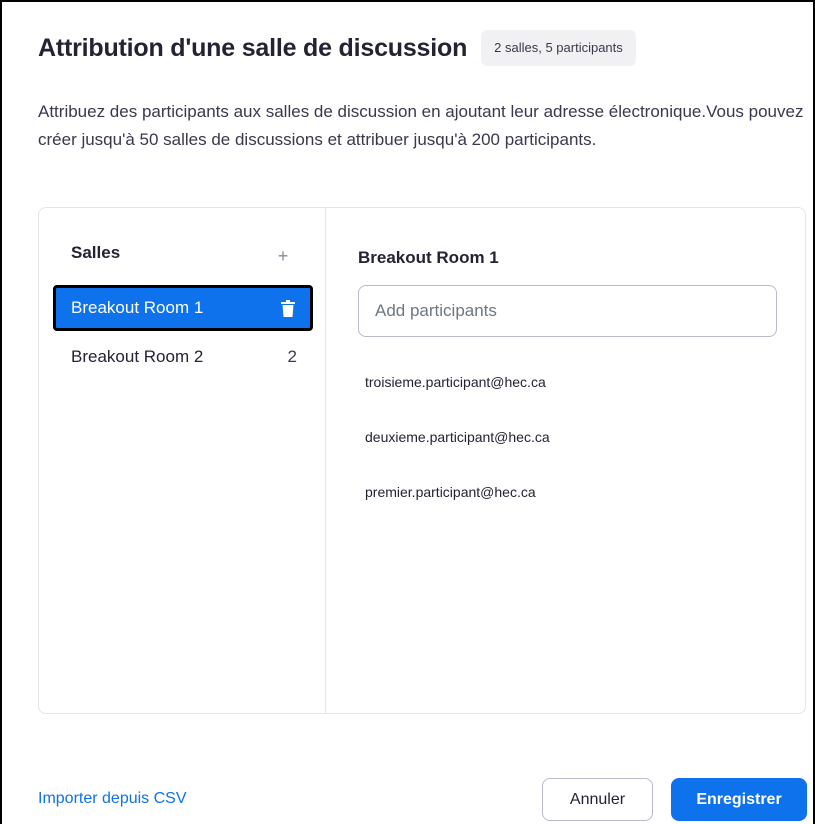  I want to click on room-item-breakout-room-1: Breakout Room 1, so click(183, 308).